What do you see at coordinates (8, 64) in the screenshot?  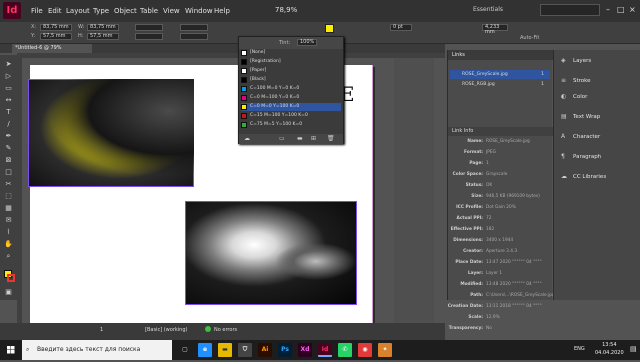 I see `selection-tool-icon: ➤` at bounding box center [8, 64].